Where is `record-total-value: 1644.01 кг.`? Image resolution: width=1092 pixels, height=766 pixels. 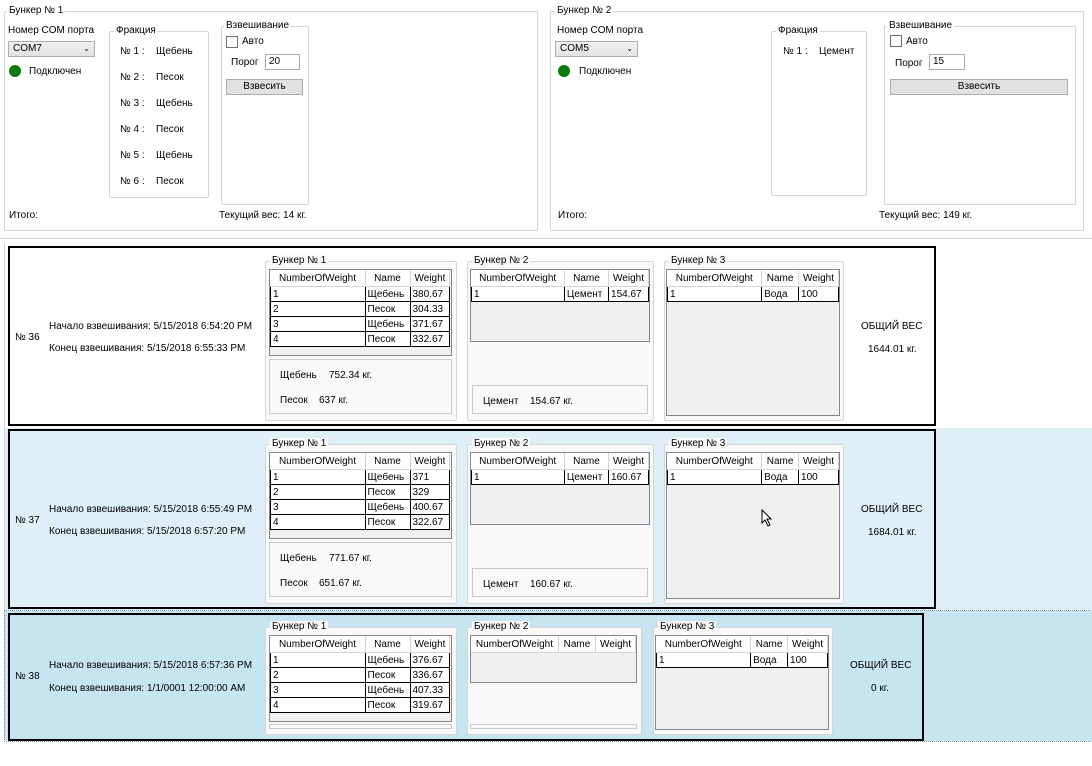
record-total-value: 1644.01 кг. is located at coordinates (892, 349).